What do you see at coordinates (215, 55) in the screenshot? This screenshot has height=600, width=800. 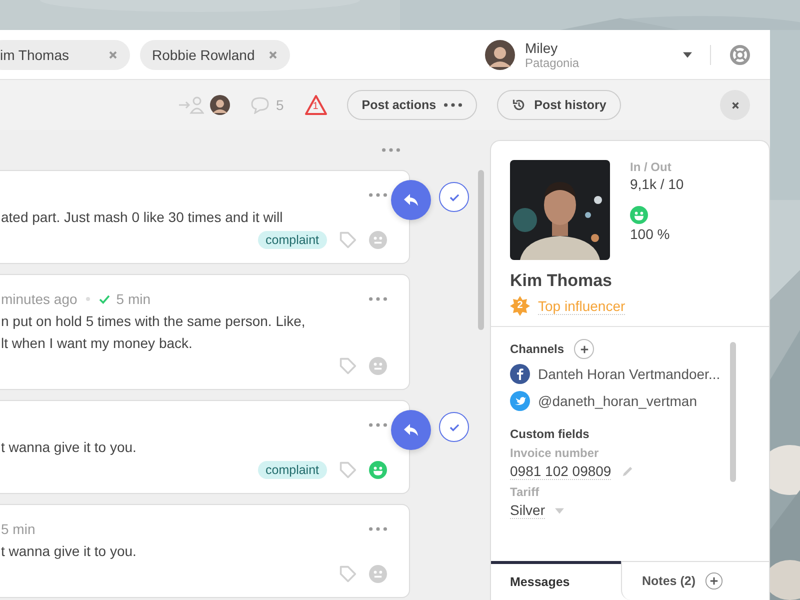 I see `open-tab: Robbie Rowland` at bounding box center [215, 55].